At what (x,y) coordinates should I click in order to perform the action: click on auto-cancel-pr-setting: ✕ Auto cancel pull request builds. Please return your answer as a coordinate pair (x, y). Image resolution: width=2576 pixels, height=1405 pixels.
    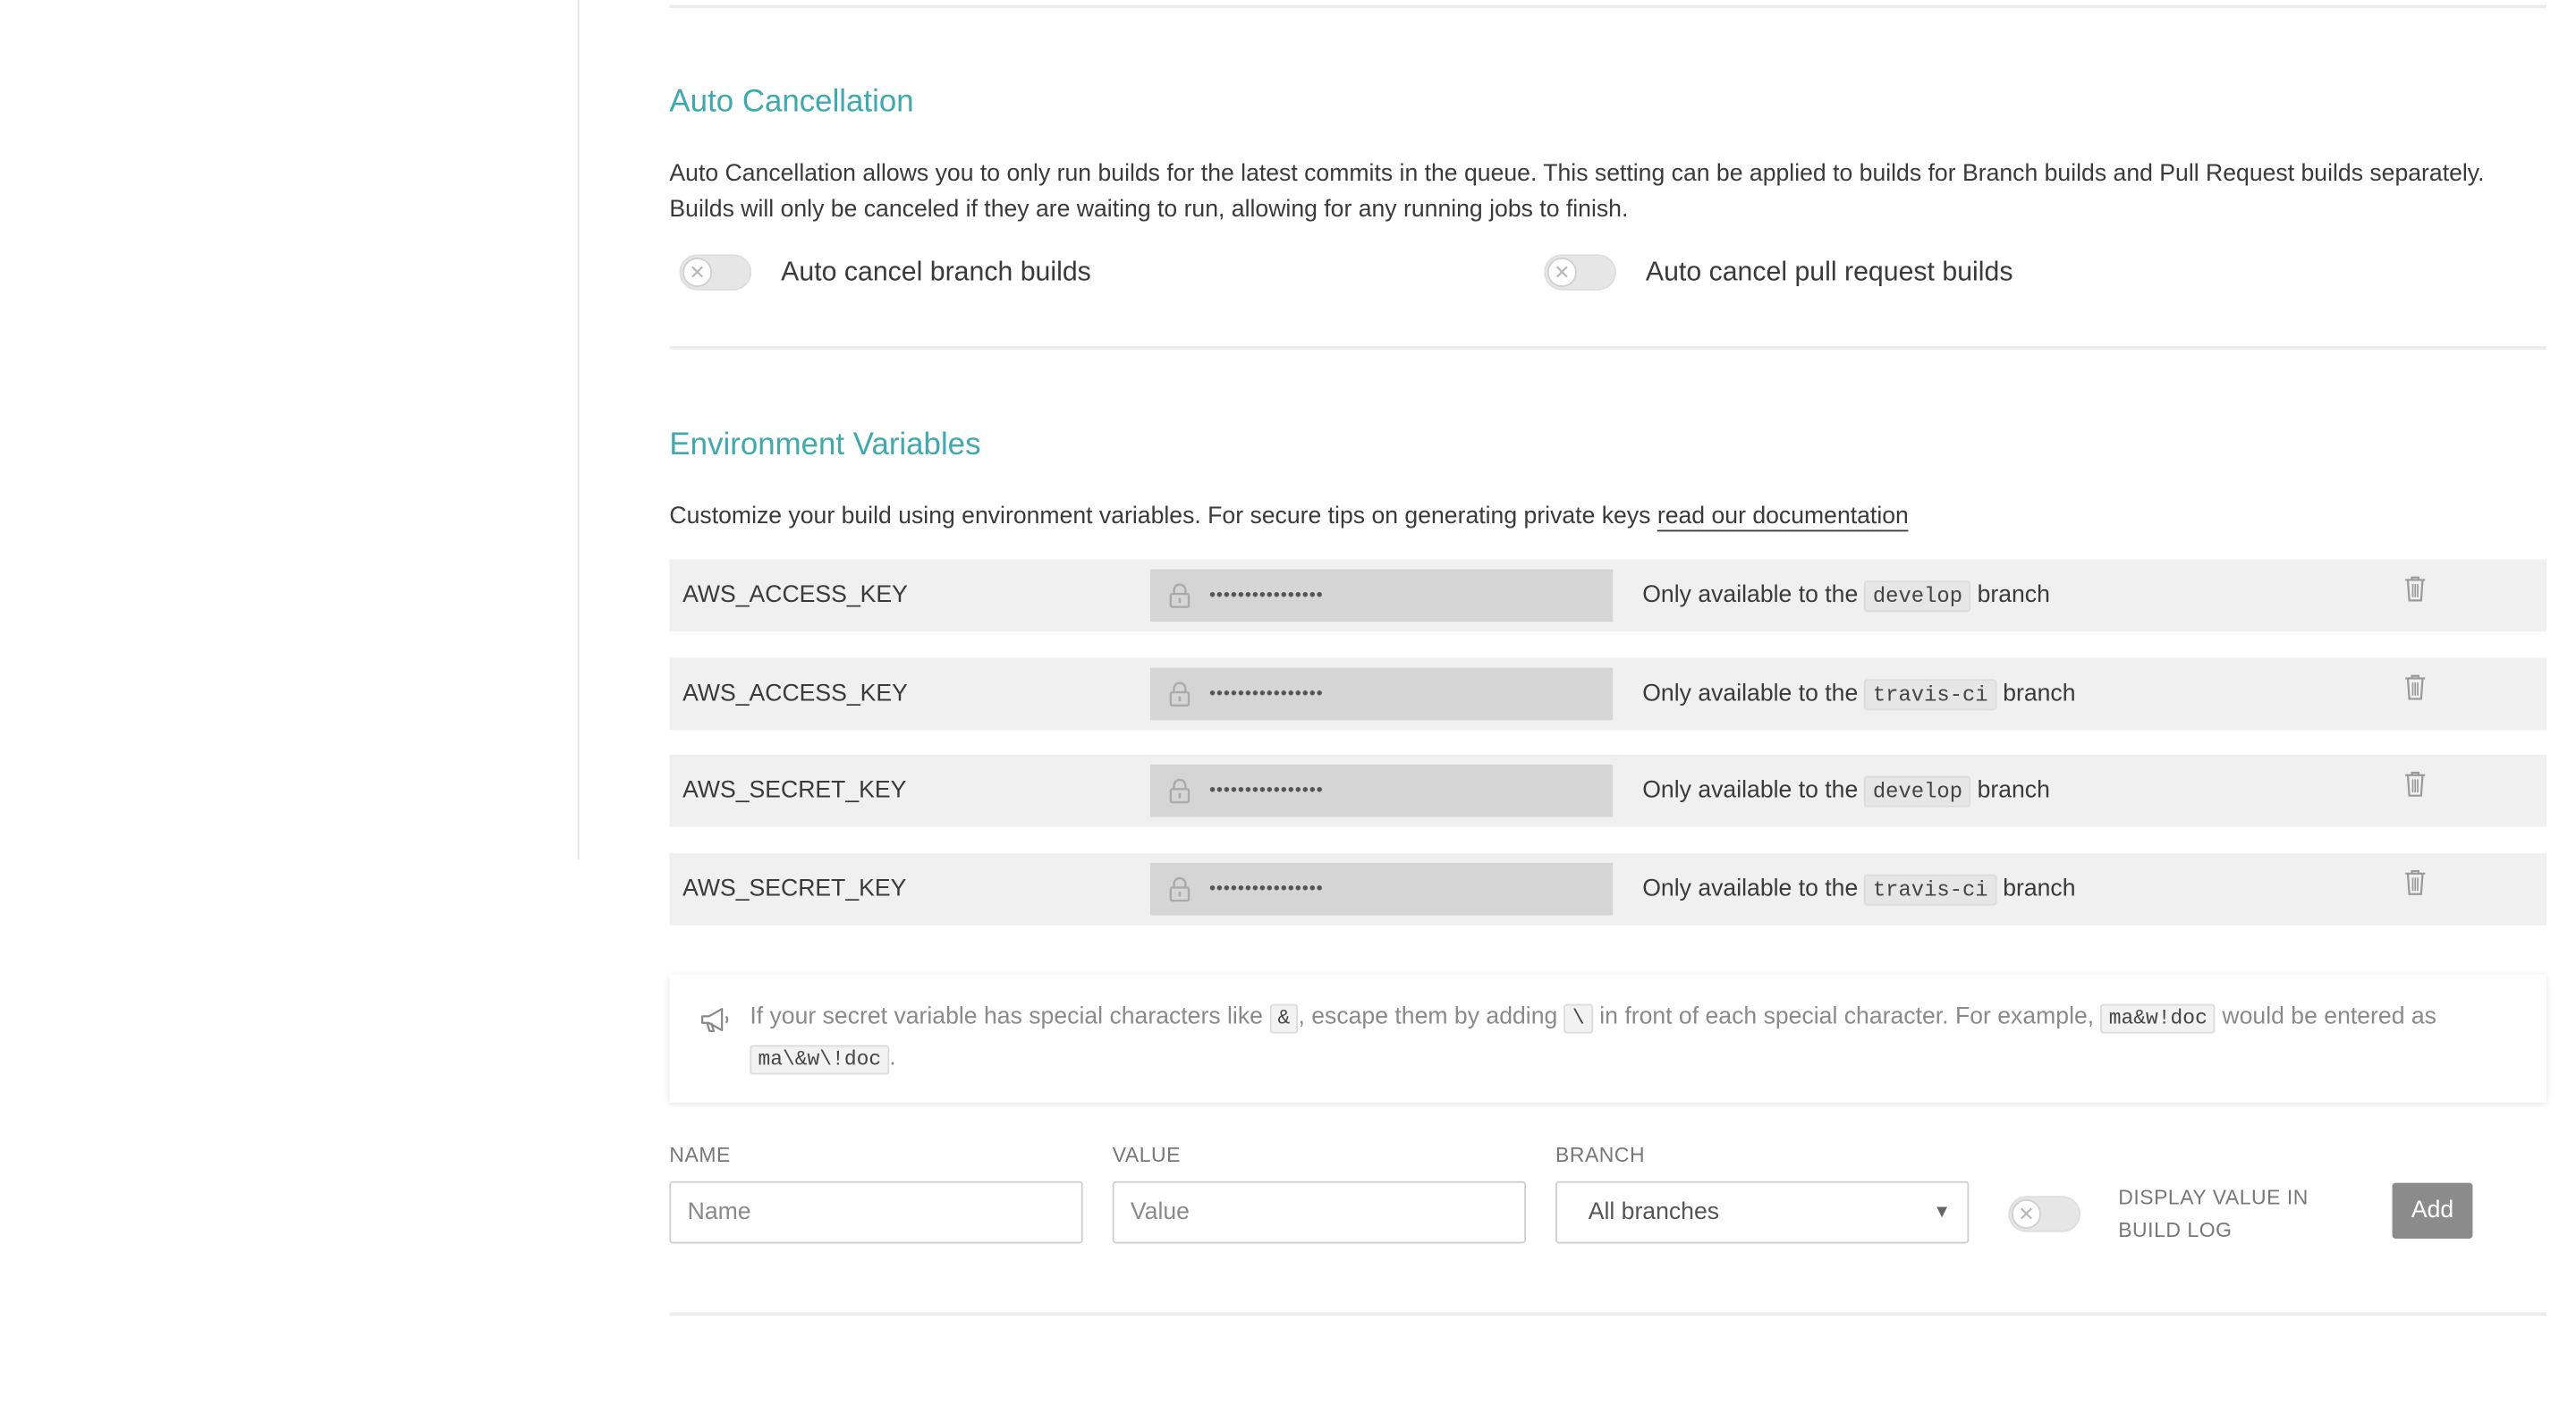
    Looking at the image, I should click on (1778, 272).